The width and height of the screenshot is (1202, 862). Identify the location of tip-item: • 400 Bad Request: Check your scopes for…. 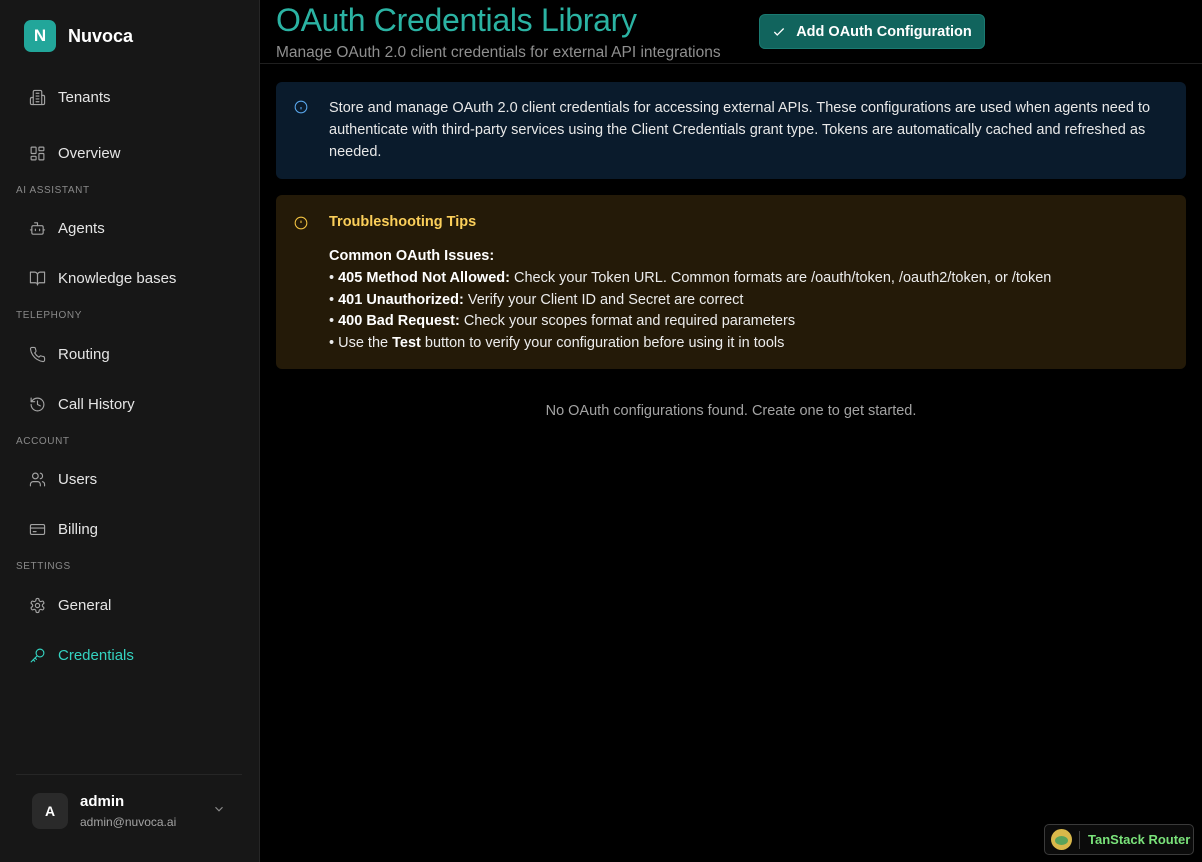
(562, 321).